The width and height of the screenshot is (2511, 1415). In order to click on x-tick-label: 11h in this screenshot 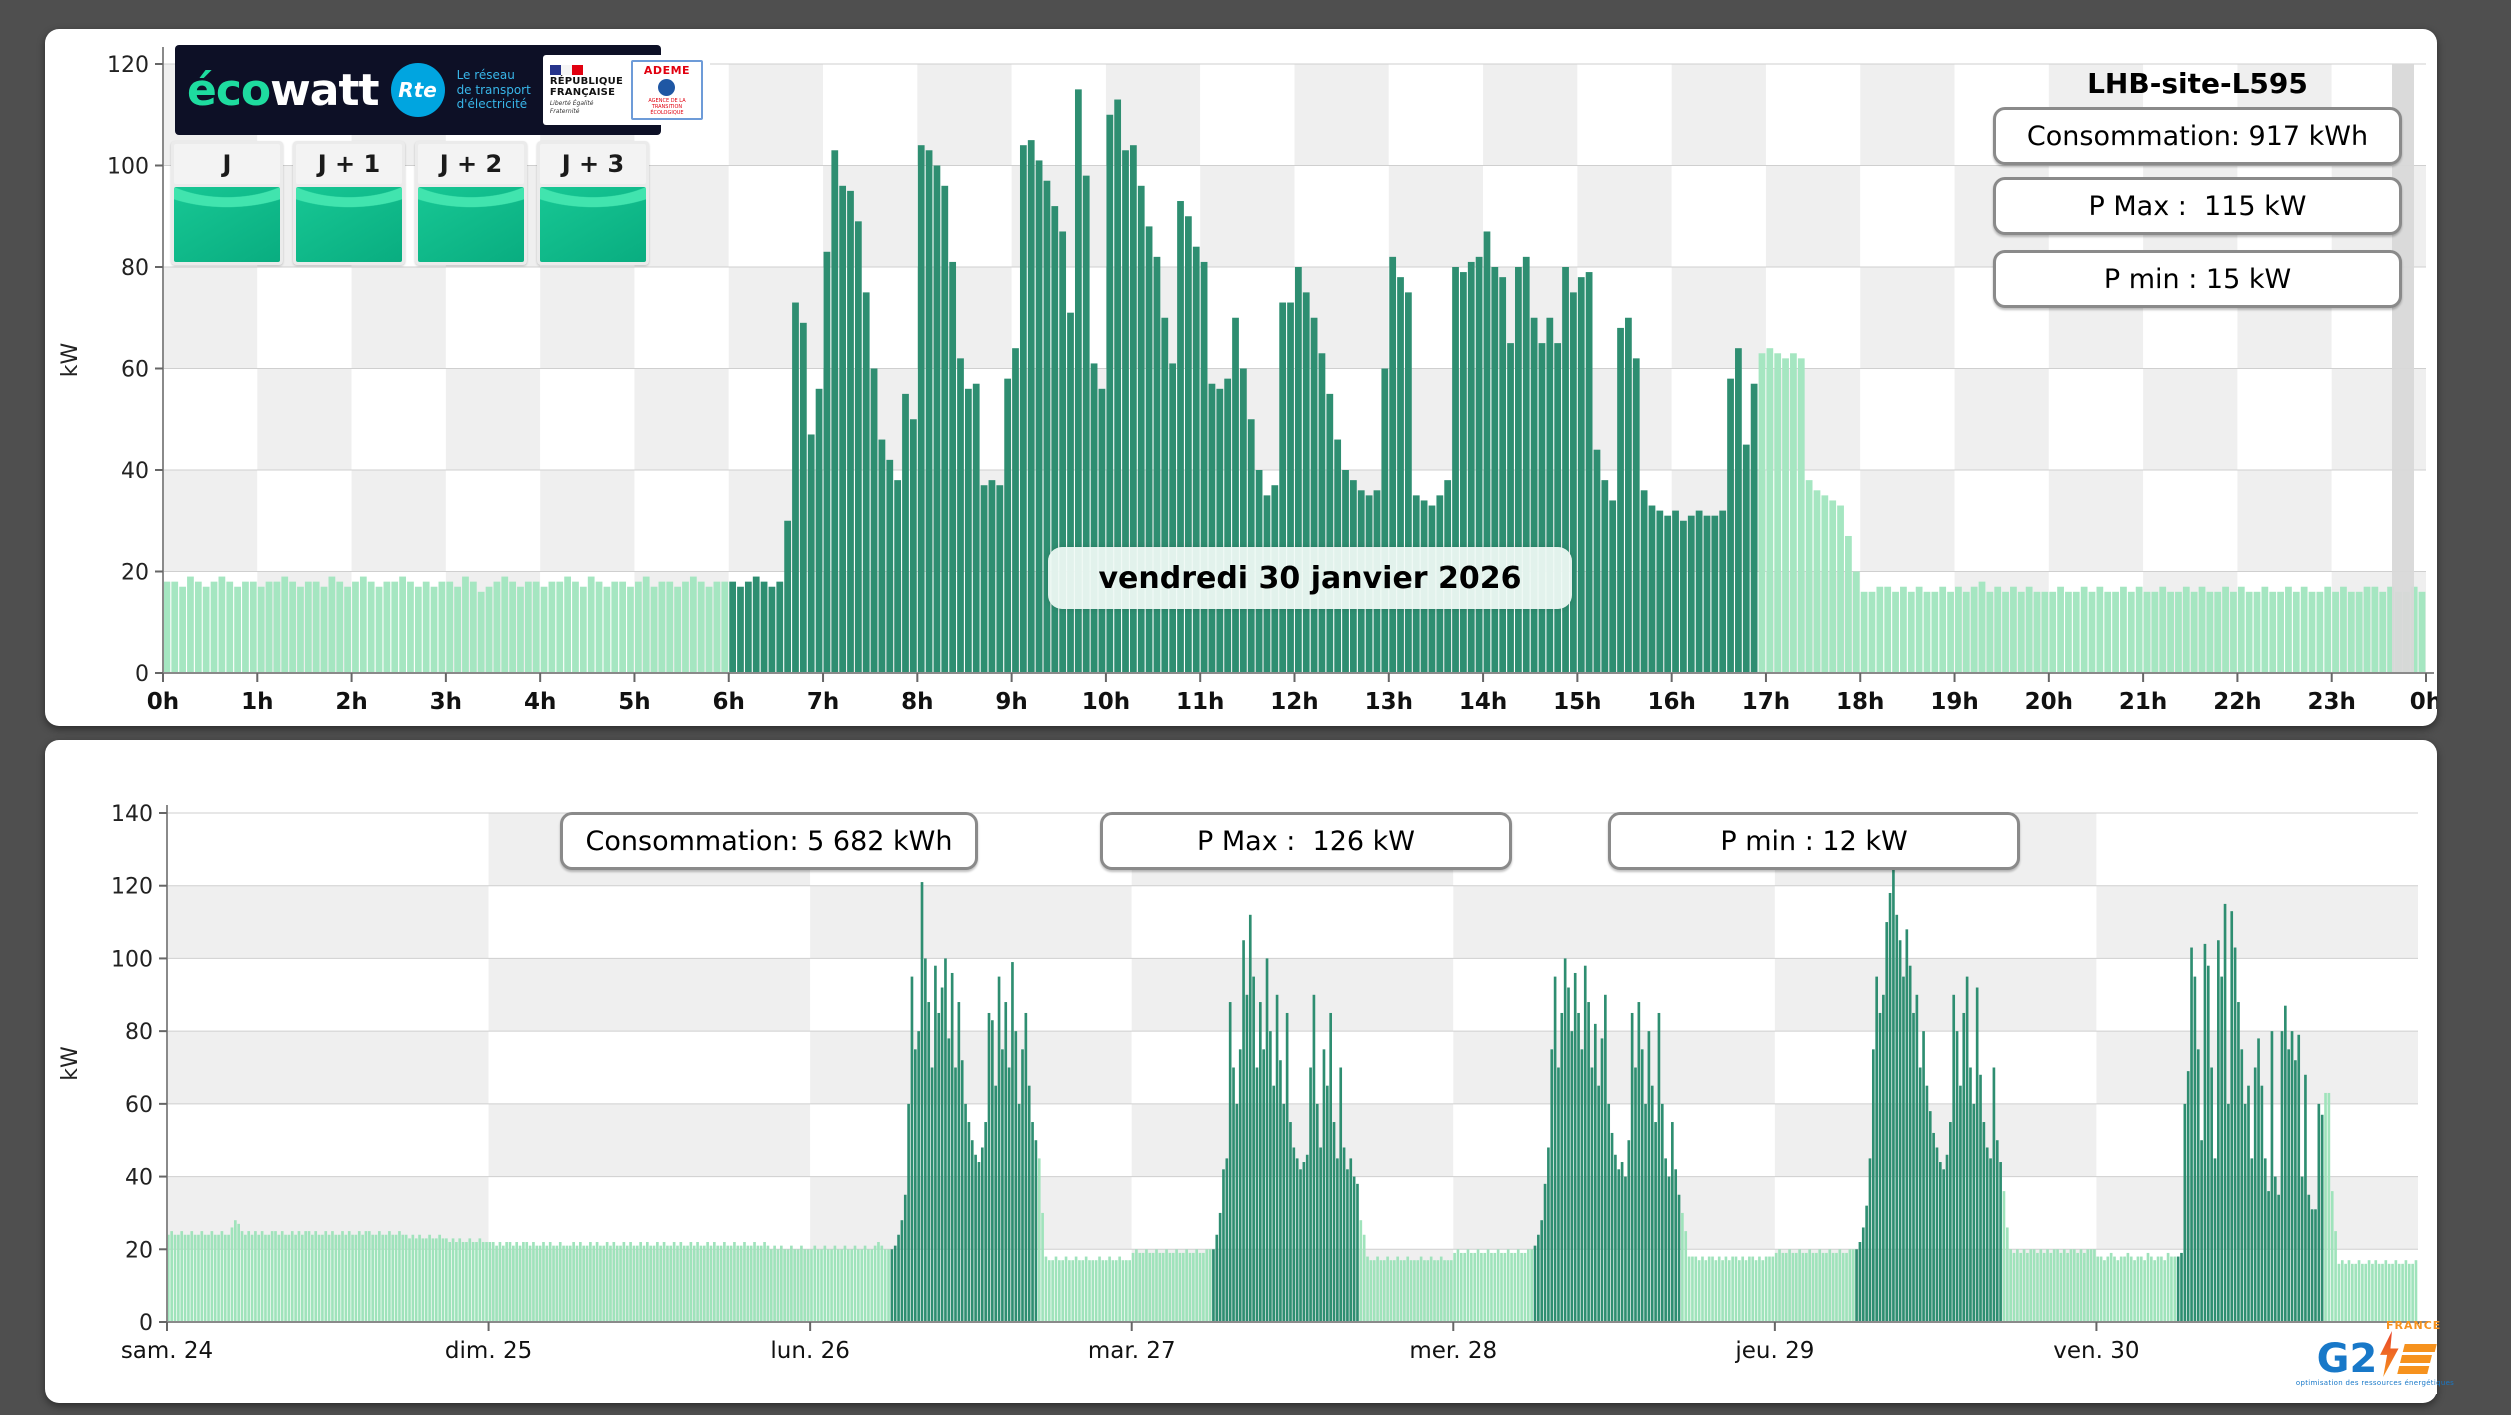, I will do `click(1200, 702)`.